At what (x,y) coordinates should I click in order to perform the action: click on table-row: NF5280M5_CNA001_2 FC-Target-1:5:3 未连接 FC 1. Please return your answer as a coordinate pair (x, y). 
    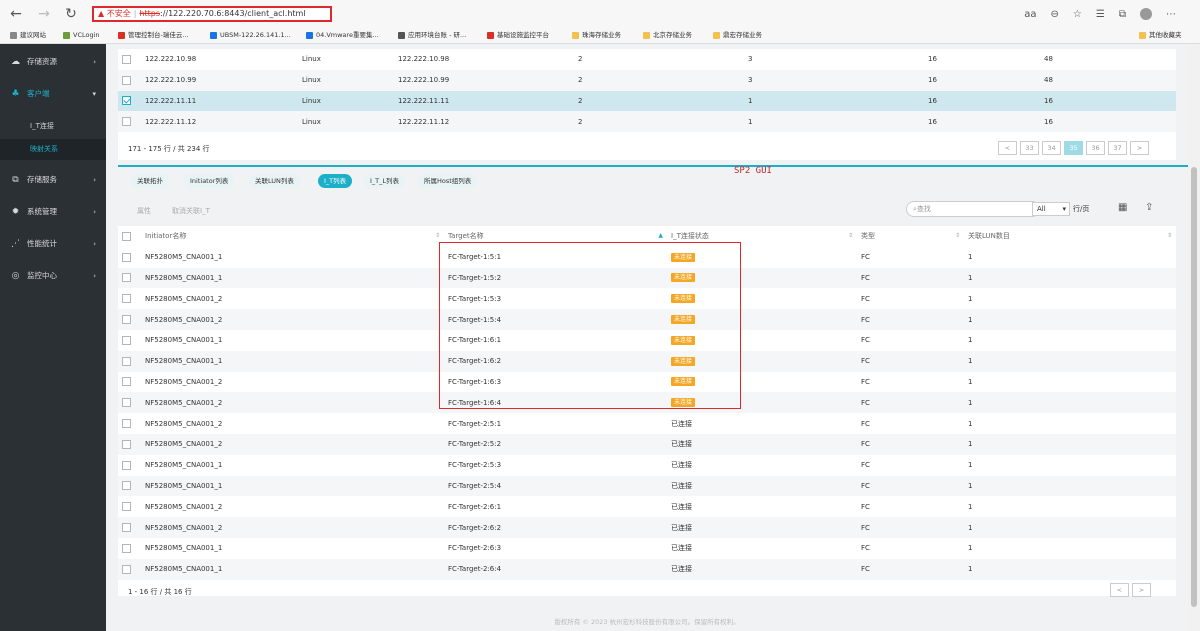
    Looking at the image, I should click on (647, 298).